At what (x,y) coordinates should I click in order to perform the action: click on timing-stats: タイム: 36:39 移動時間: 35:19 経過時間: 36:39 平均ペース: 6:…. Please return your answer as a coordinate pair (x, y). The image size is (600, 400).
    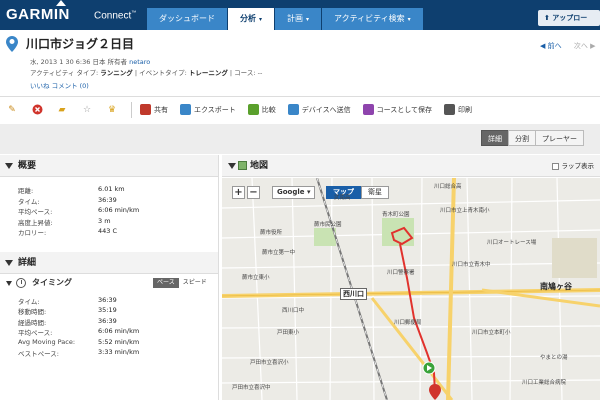
    Looking at the image, I should click on (109, 325).